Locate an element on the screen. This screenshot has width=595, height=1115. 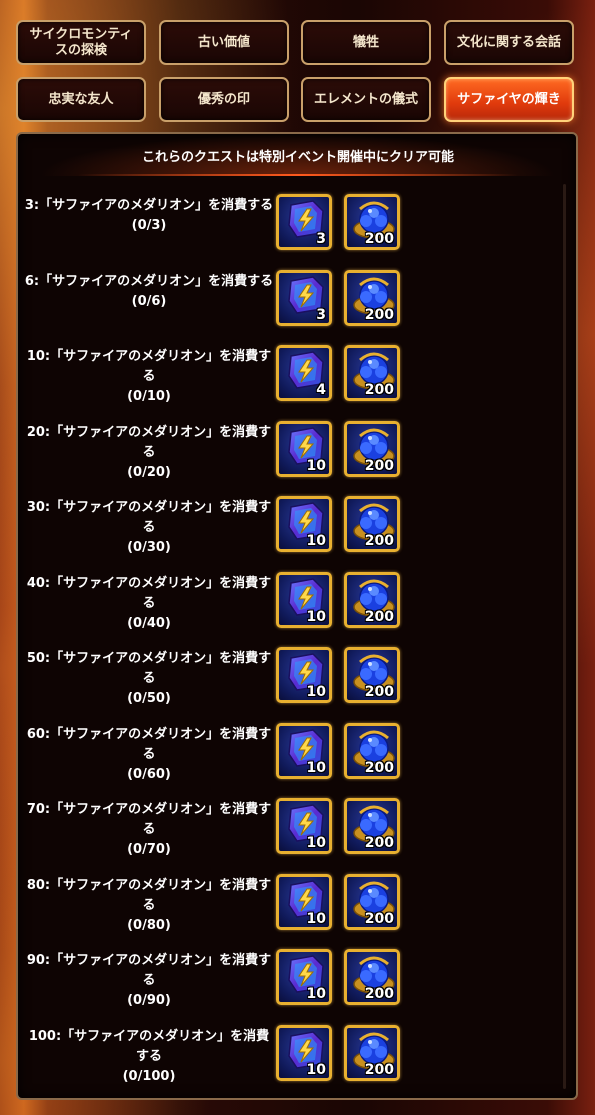
tab-label: 優秀の印 is located at coordinates (223, 99).